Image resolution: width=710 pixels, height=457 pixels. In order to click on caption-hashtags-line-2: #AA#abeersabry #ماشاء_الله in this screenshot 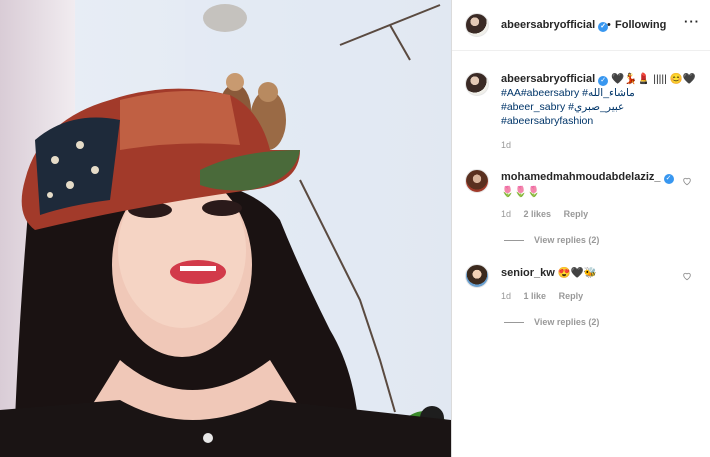, I will do `click(568, 93)`.